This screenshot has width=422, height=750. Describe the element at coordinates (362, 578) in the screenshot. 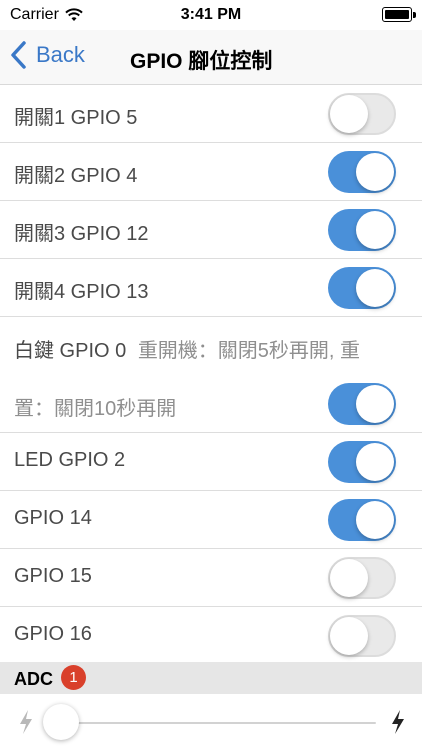

I see `gpio-15-toggle` at that location.